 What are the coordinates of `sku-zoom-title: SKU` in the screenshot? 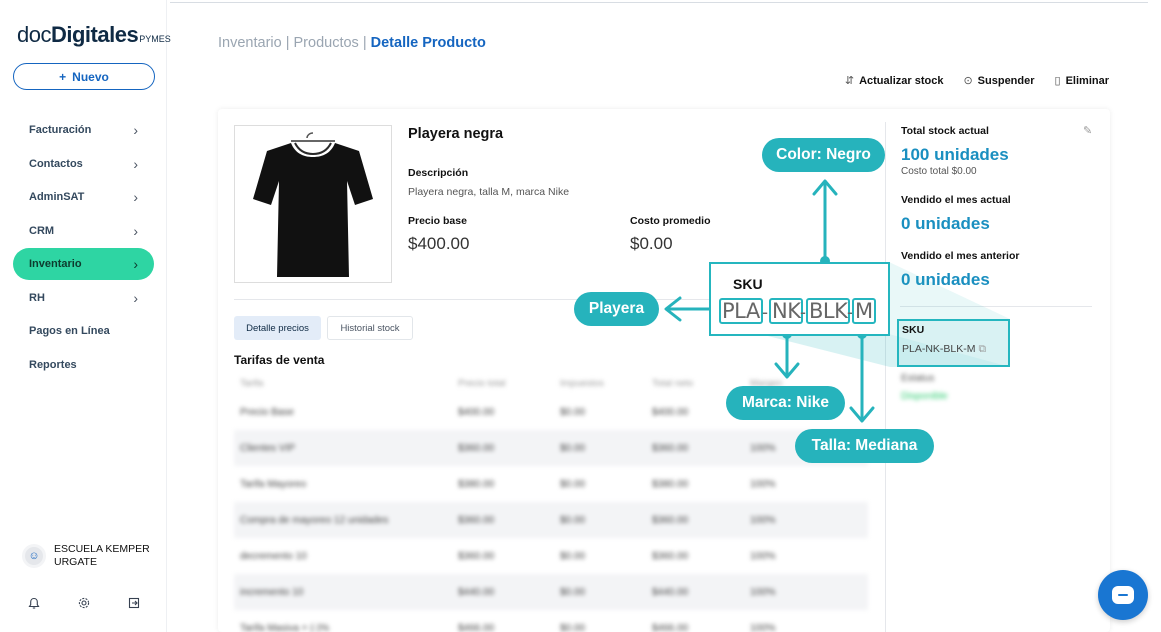 It's located at (748, 284).